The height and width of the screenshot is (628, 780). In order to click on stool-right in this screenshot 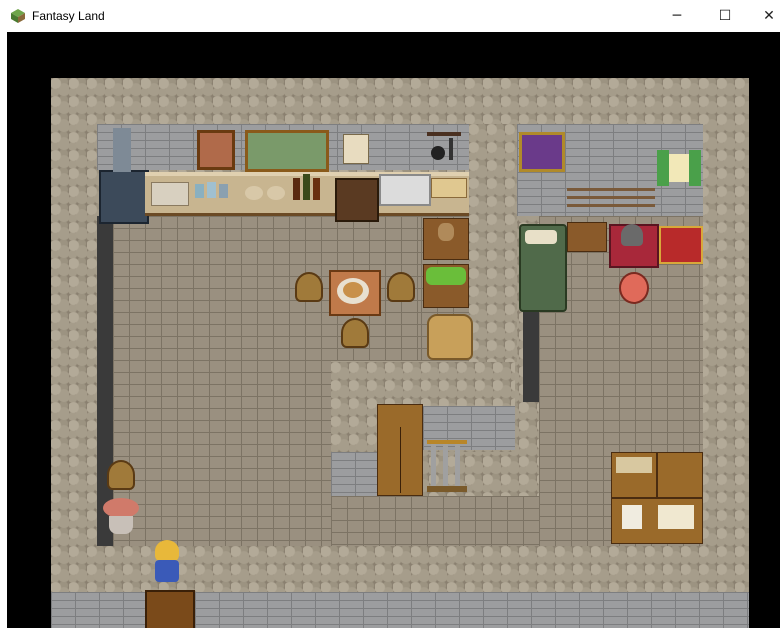, I will do `click(401, 287)`.